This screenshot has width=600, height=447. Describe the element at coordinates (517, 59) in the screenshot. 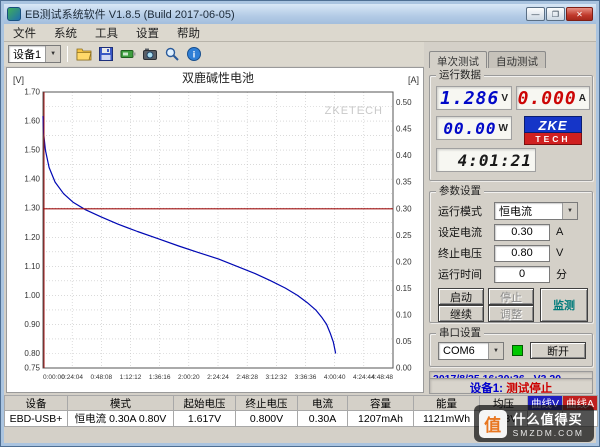

I see `tab-auto-test: 自动测试` at that location.